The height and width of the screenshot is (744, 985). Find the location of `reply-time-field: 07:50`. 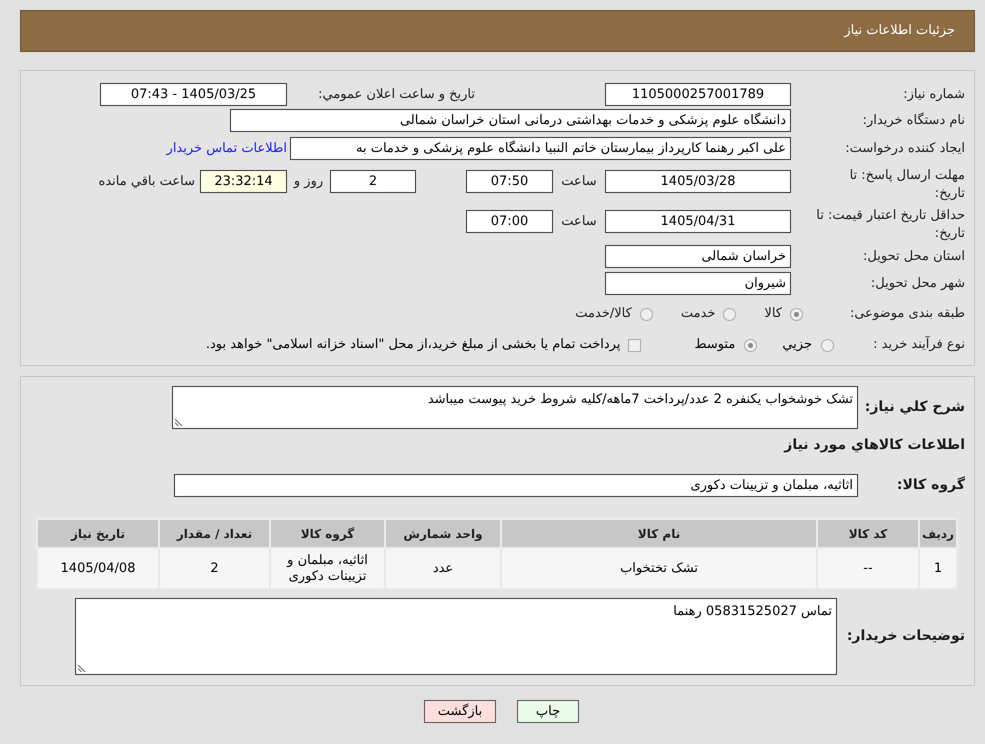

reply-time-field: 07:50 is located at coordinates (509, 181).